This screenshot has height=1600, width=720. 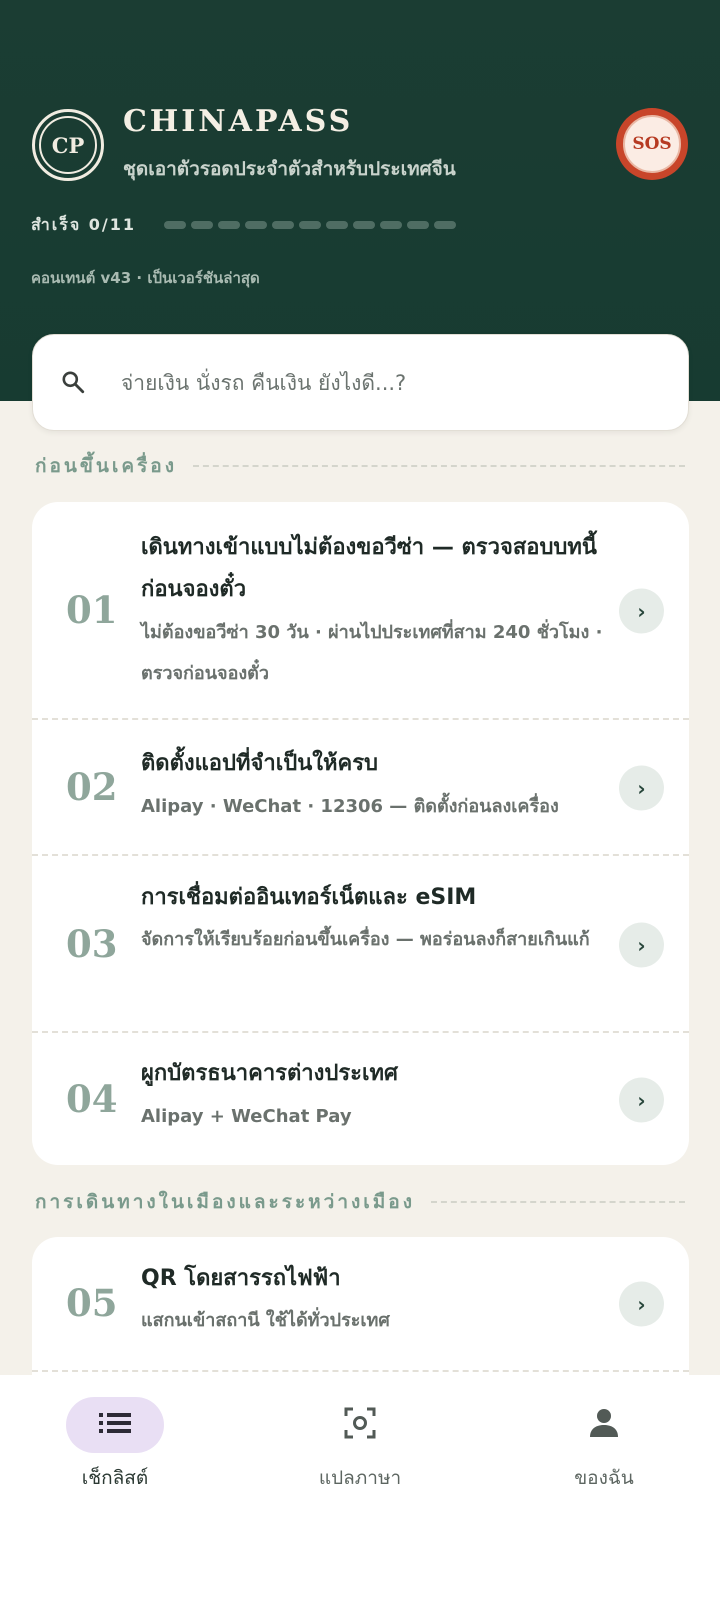 I want to click on app-logo: CP, so click(x=68, y=145).